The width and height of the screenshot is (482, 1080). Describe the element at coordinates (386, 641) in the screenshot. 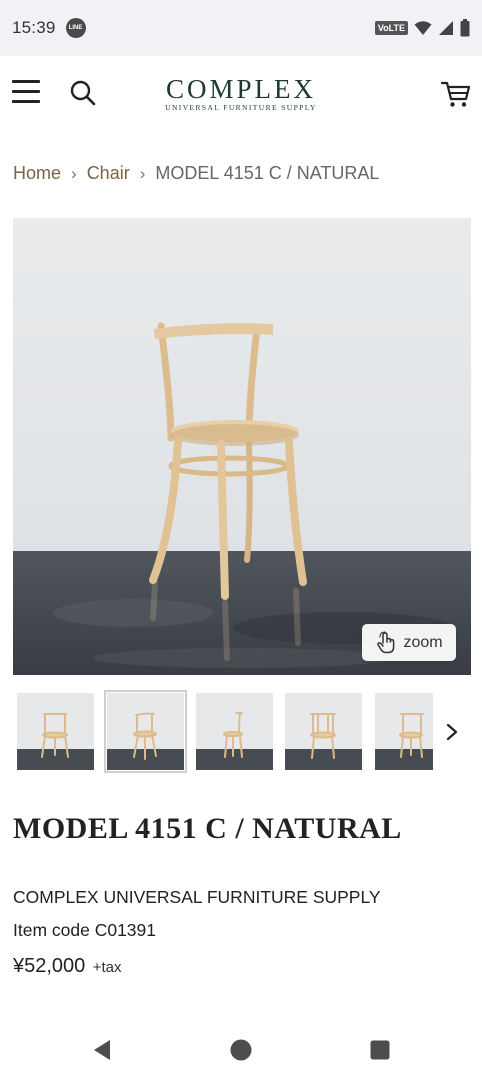

I see `hand-pointer-icon` at that location.